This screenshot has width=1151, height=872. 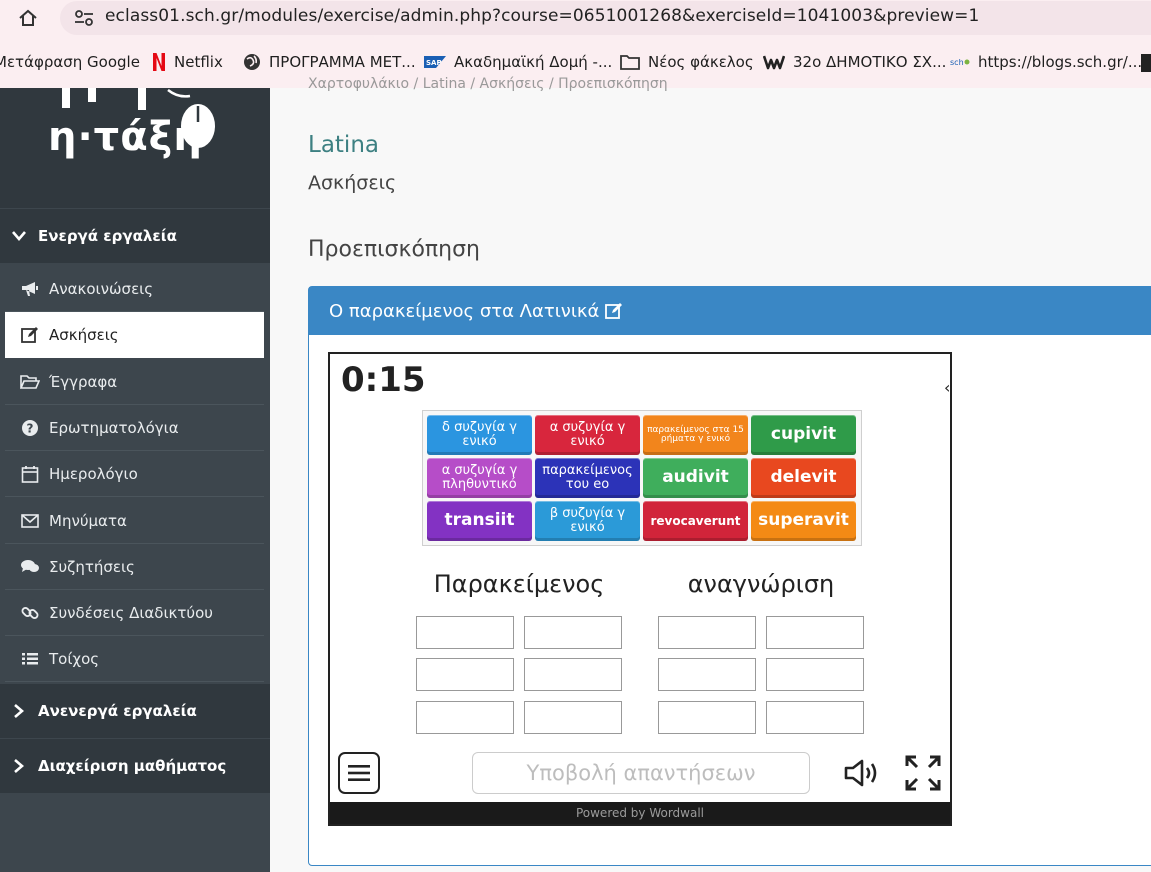 I want to click on submit-answers-button: Υποβολή απαντήσεων, so click(x=641, y=773).